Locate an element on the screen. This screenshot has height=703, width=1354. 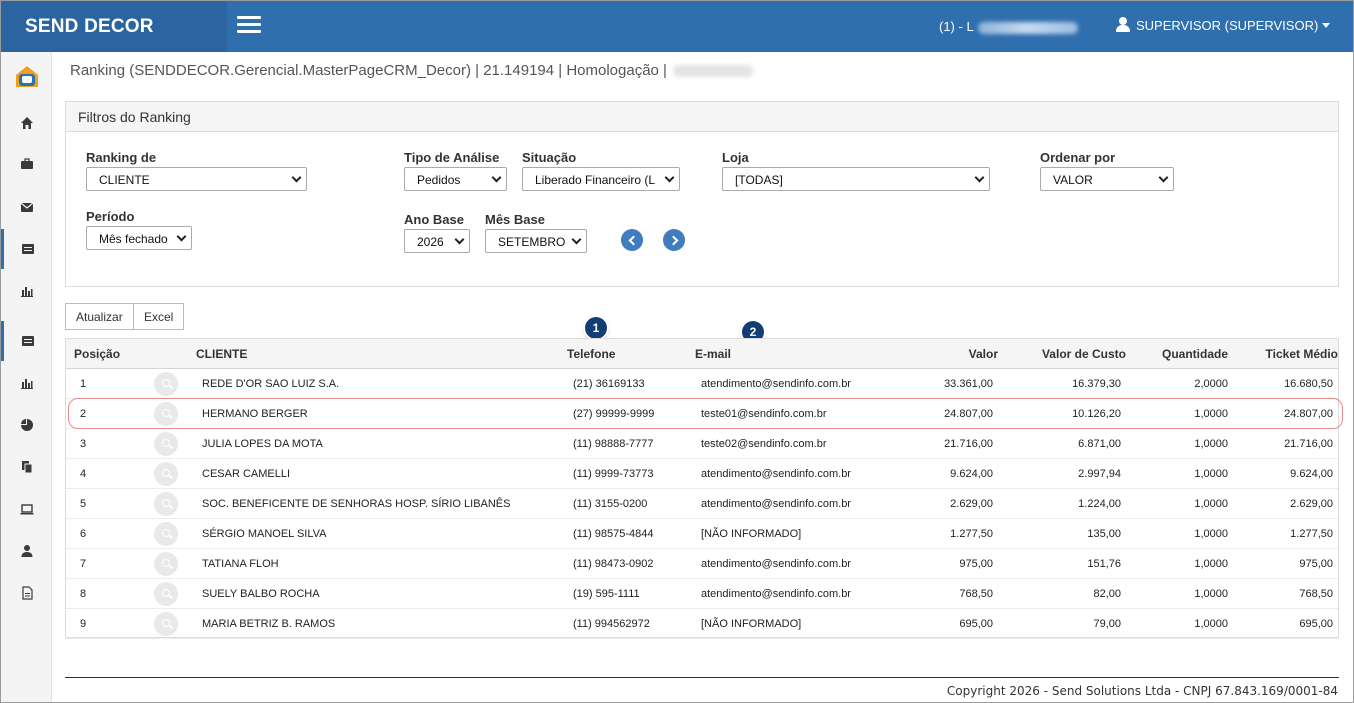
ranking-de-select: CLIENTE is located at coordinates (196, 179).